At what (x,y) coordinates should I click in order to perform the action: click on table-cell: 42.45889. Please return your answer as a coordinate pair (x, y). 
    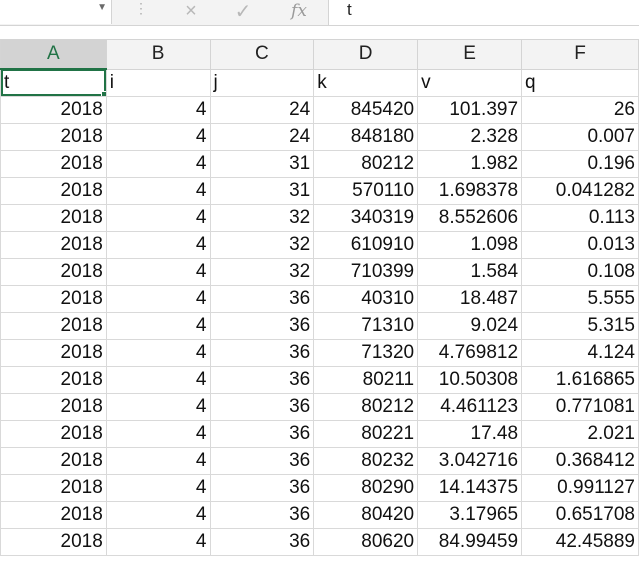
    Looking at the image, I should click on (580, 541).